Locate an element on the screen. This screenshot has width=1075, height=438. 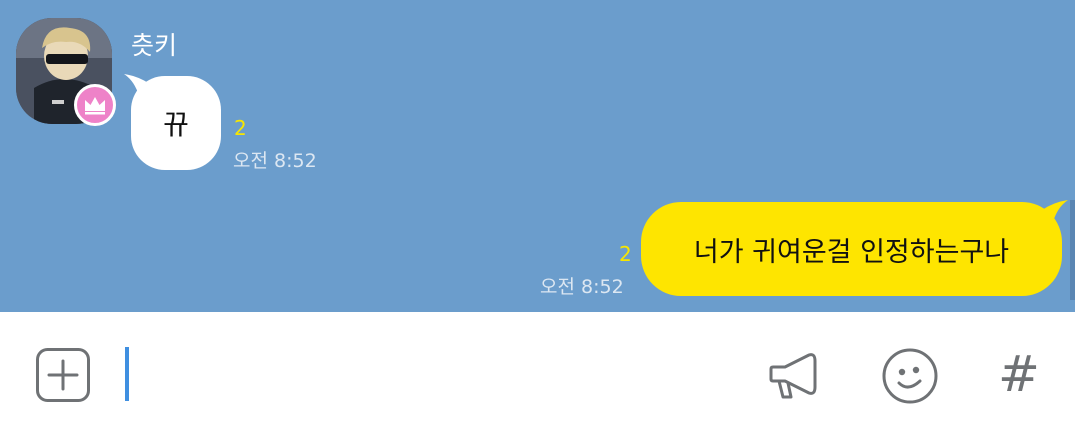
outgoing-message-bubble: 너가 귀여운걸 인정하는구나 is located at coordinates (851, 249).